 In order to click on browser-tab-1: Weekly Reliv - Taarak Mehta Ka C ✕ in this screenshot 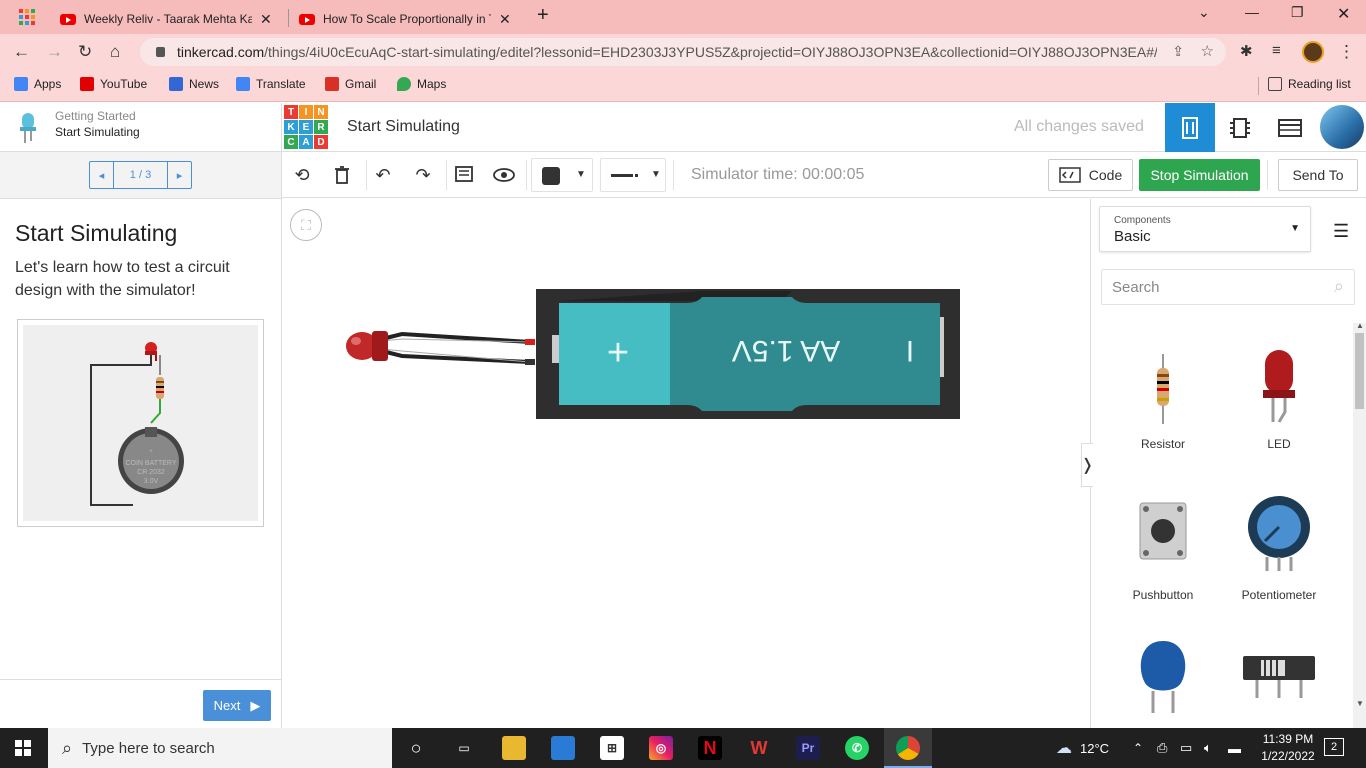, I will do `click(166, 19)`.